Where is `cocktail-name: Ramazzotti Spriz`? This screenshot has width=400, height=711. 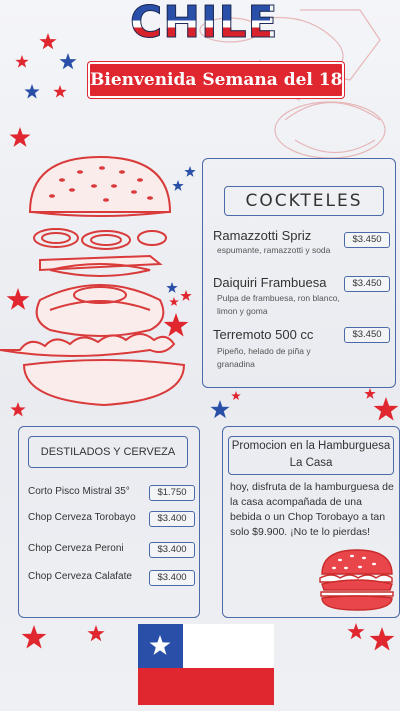 cocktail-name: Ramazzotti Spriz is located at coordinates (262, 235).